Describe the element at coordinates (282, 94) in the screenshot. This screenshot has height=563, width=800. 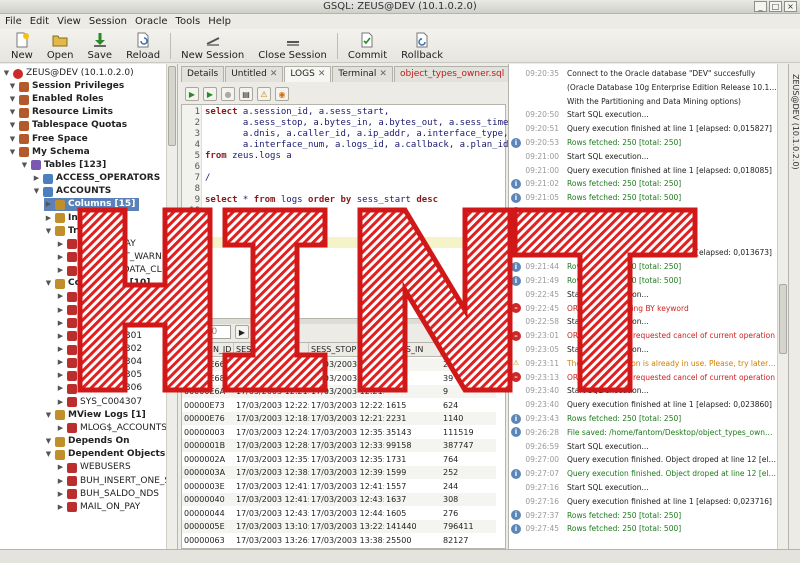
I see `history-button: ◉` at that location.